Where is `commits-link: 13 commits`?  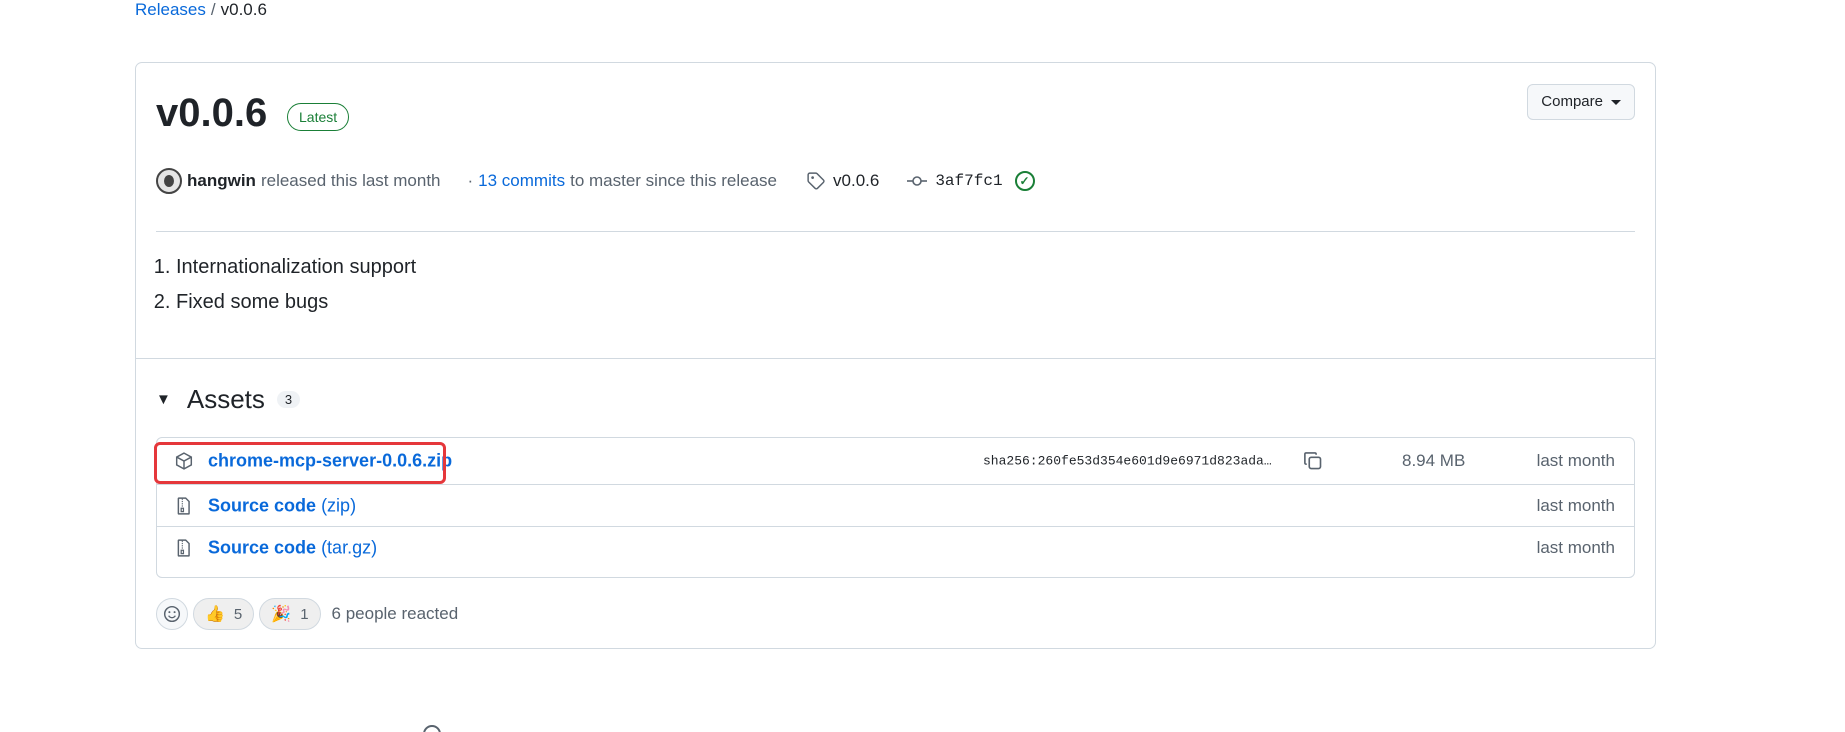
commits-link: 13 commits is located at coordinates (521, 181).